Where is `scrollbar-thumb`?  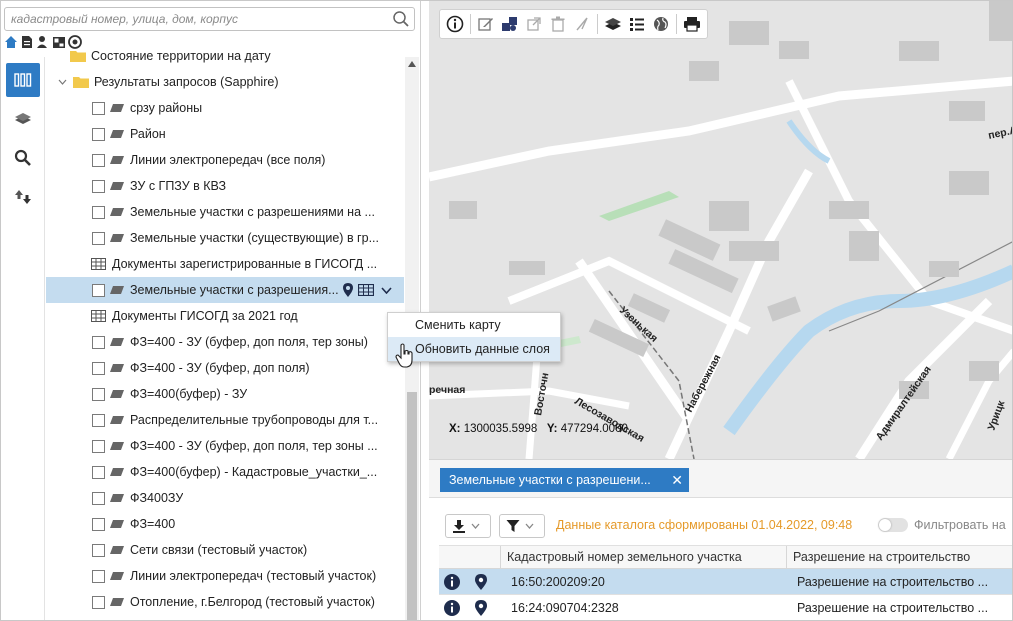
scrollbar-thumb is located at coordinates (412, 506).